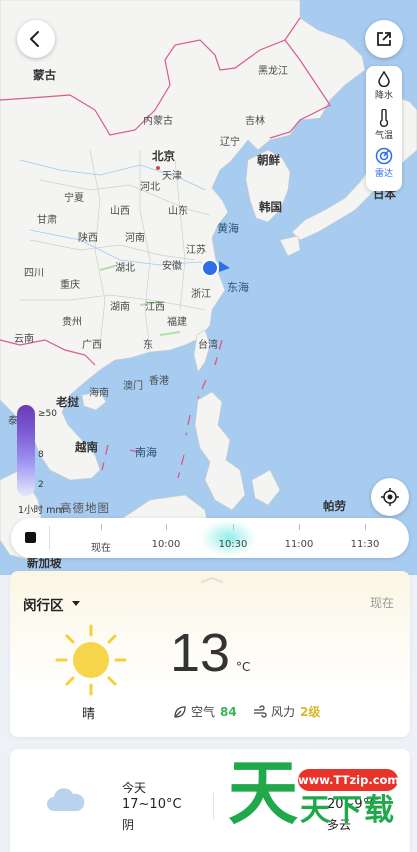 Image resolution: width=417 pixels, height=852 pixels. What do you see at coordinates (155, 307) in the screenshot?
I see `province-label: 江西` at bounding box center [155, 307].